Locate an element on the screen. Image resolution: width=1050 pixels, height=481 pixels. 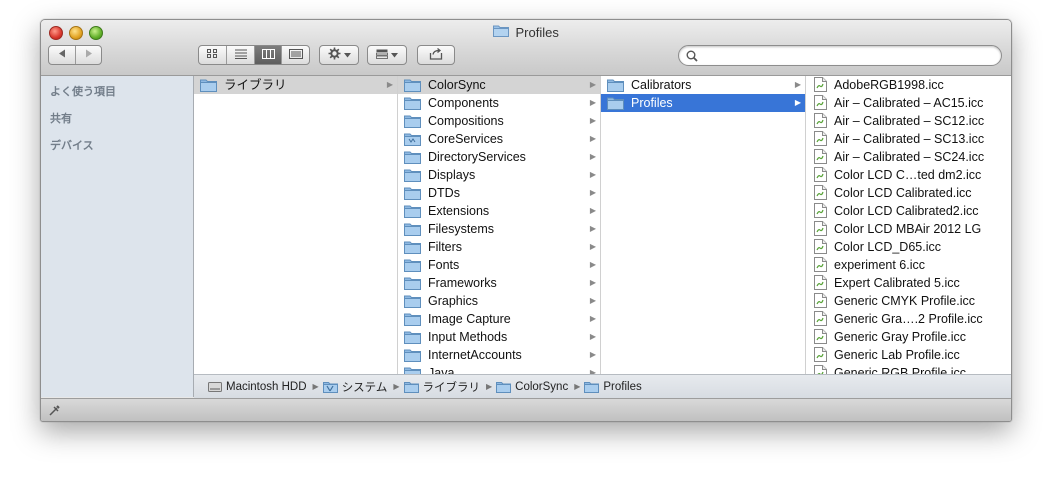
sidebar-section-devices: デバイス is located at coordinates (72, 145).